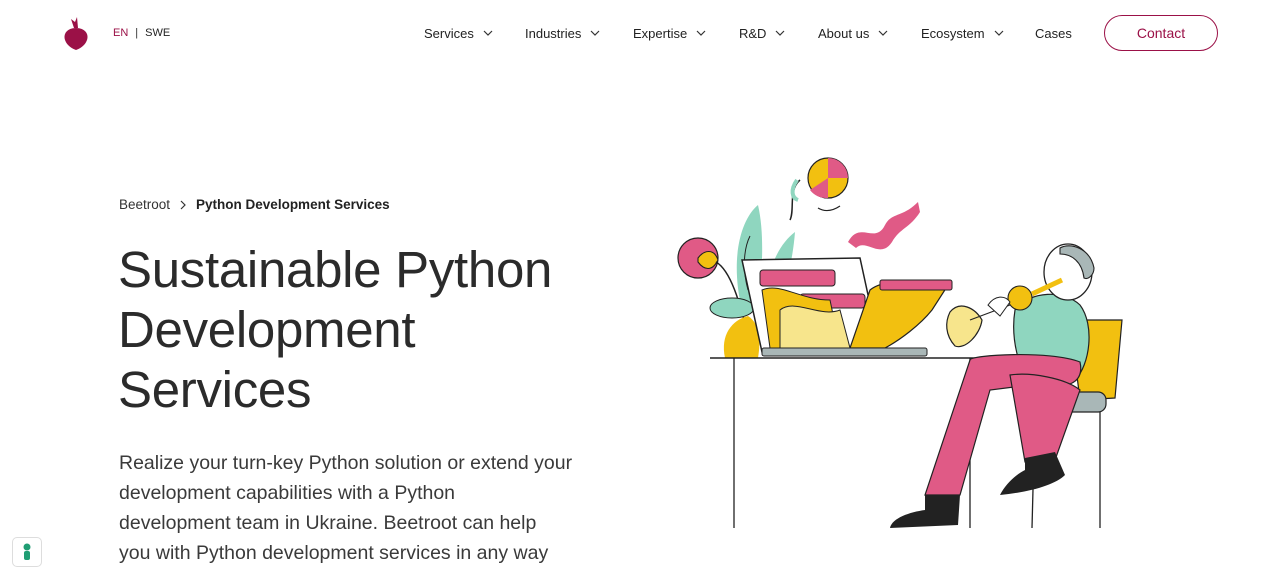  Describe the element at coordinates (157, 33) in the screenshot. I see `lang-swe: SWE` at that location.